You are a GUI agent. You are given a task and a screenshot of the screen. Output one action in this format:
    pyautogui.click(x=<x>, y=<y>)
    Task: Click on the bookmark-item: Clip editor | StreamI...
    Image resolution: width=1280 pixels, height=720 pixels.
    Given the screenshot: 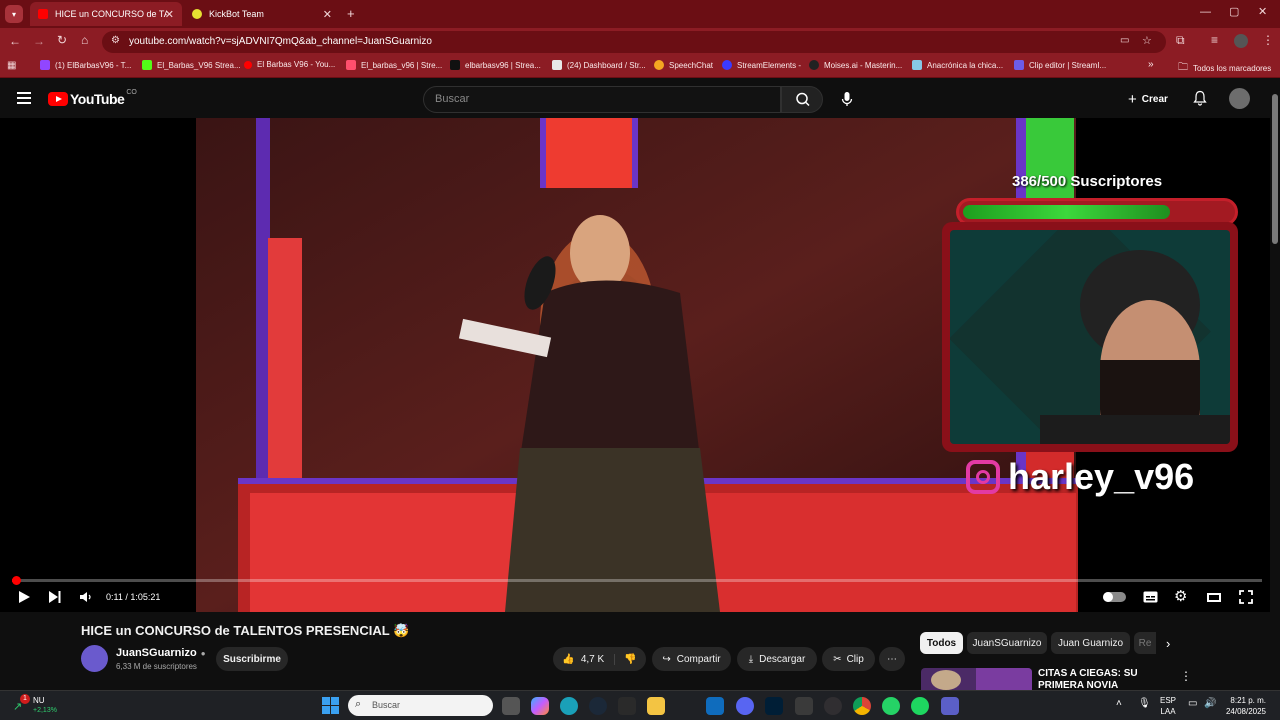 What is the action you would take?
    pyautogui.click(x=1060, y=65)
    